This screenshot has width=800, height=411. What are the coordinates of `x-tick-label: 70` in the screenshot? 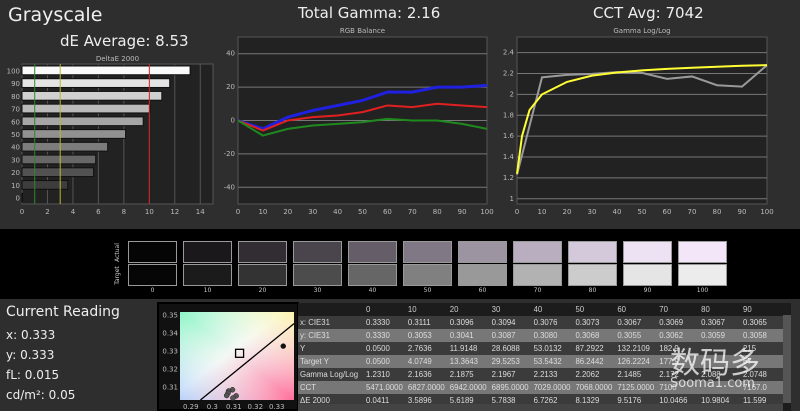 It's located at (412, 212).